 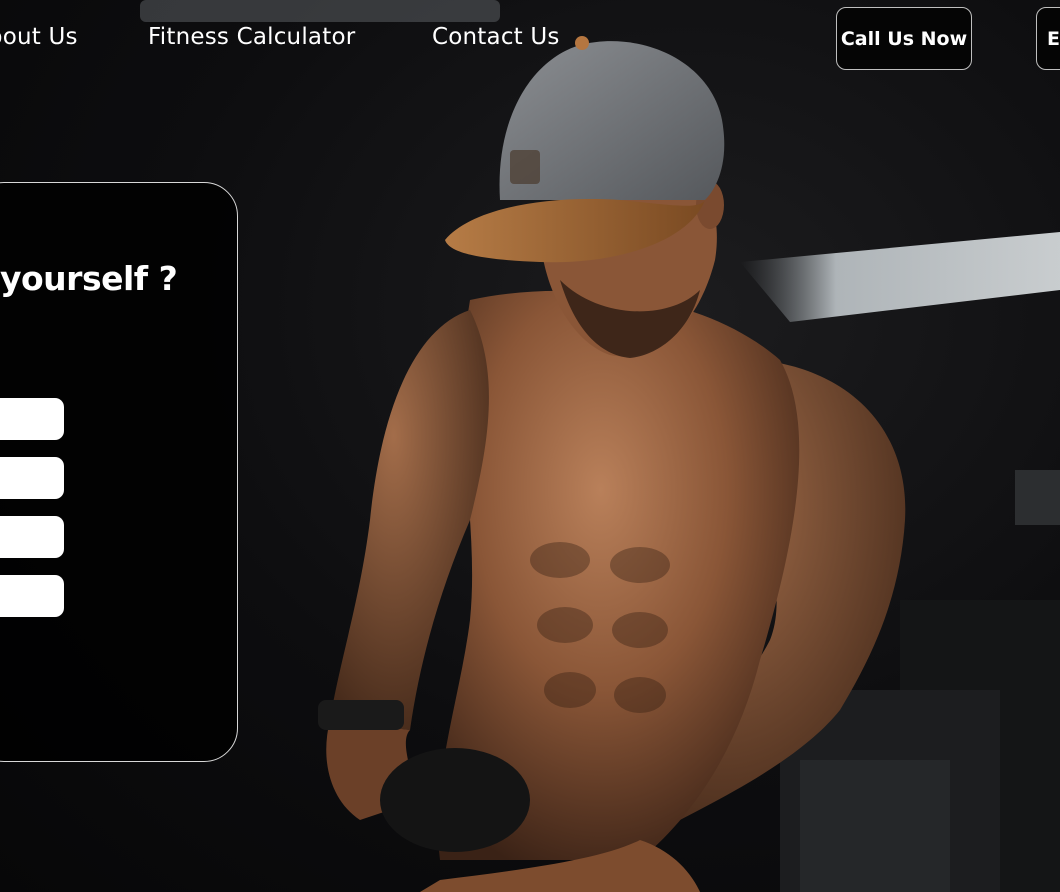 I want to click on nav-link-contact-us: Contact Us, so click(x=496, y=37).